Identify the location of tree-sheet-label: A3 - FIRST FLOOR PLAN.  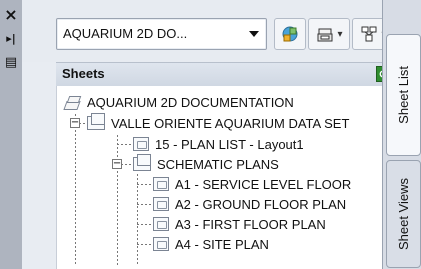
(250, 224).